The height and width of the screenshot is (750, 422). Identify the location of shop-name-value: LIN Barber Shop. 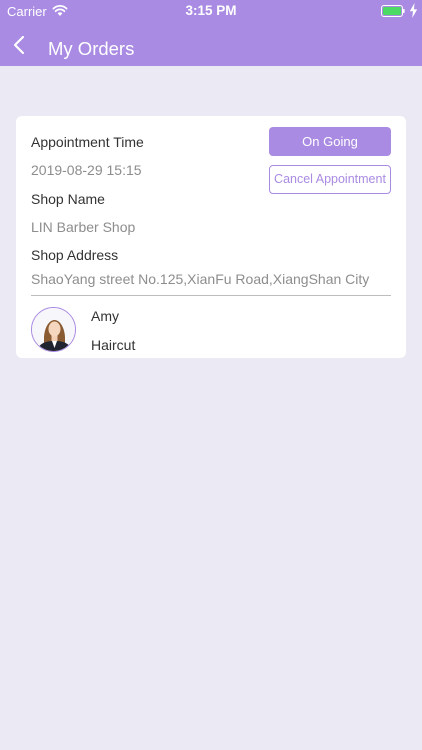
(83, 227).